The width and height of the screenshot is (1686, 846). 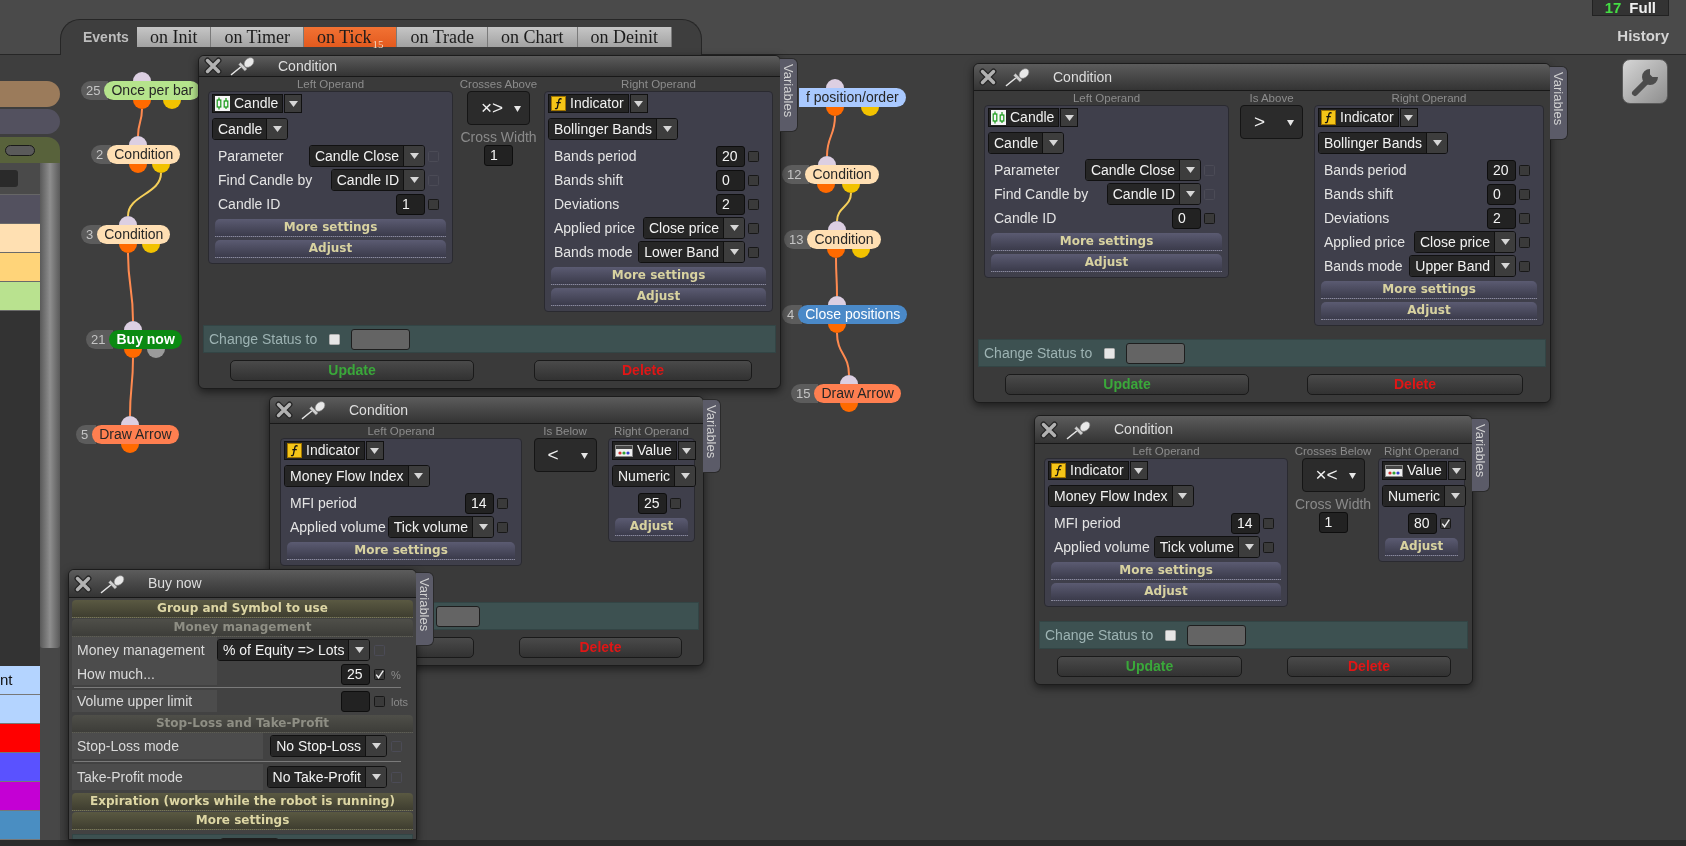 What do you see at coordinates (257, 37) in the screenshot?
I see `event-tab: on Timer` at bounding box center [257, 37].